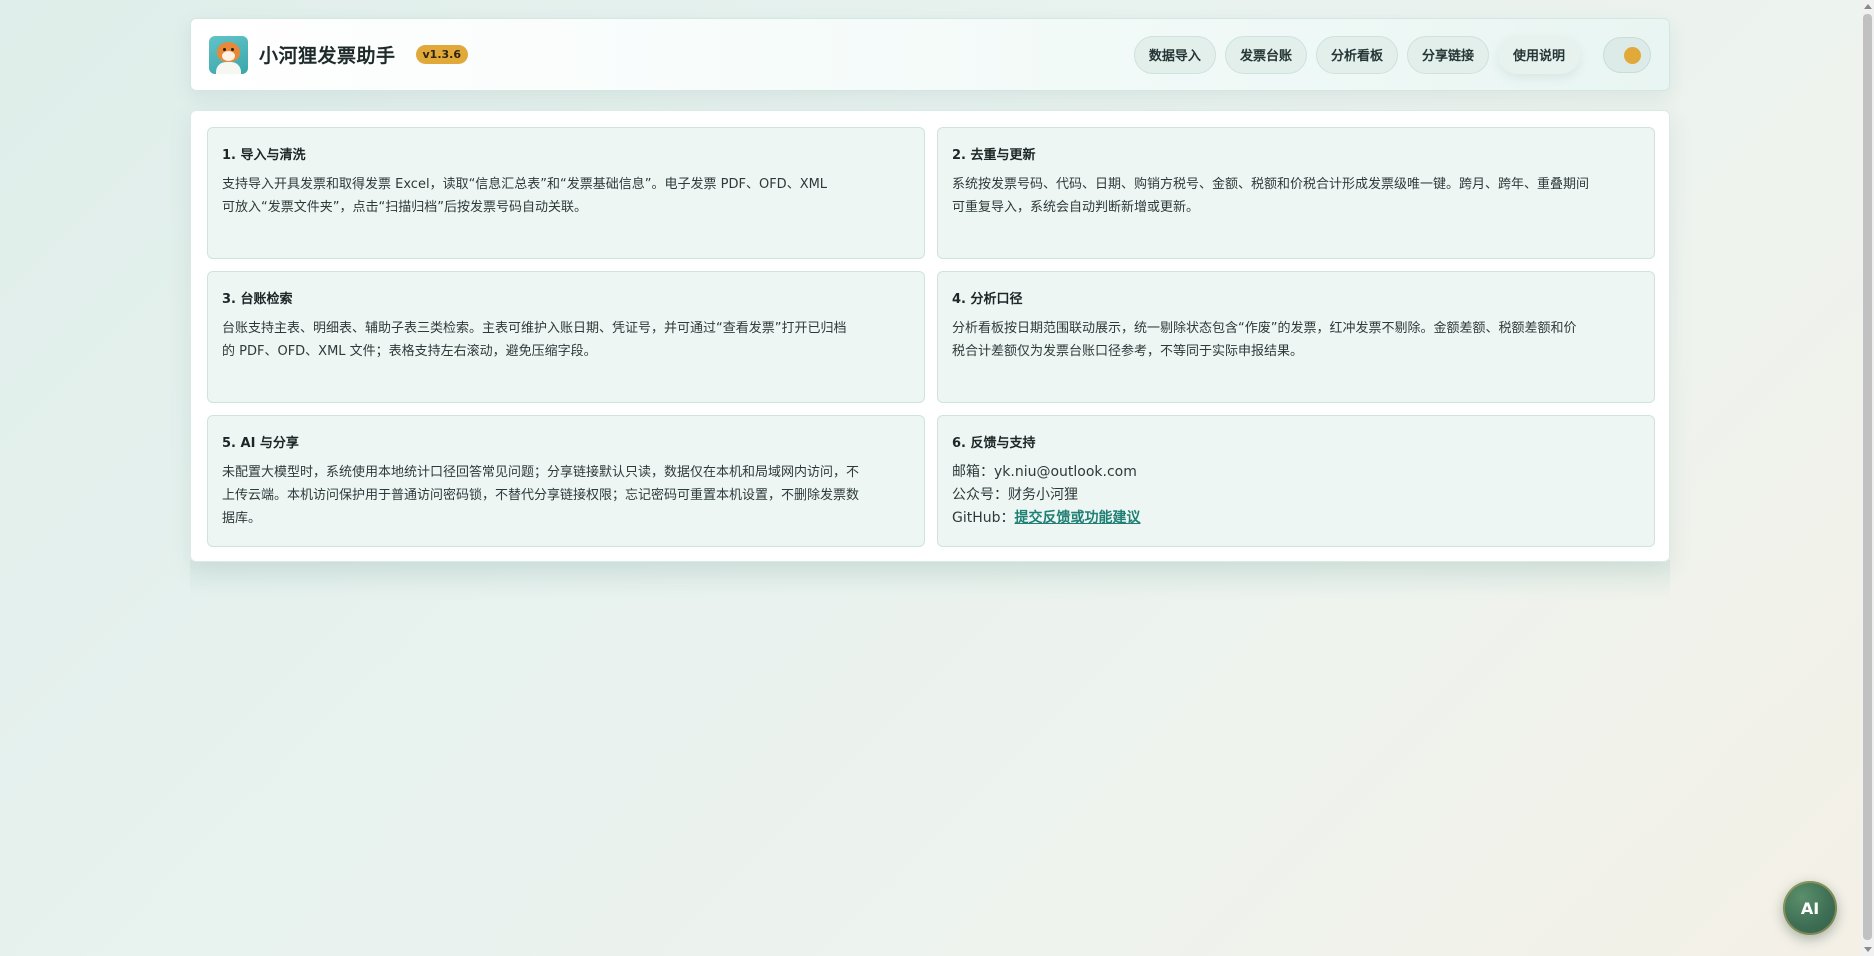 The image size is (1874, 956). Describe the element at coordinates (1447, 54) in the screenshot. I see `nav-share-link-button: 分享链接` at that location.